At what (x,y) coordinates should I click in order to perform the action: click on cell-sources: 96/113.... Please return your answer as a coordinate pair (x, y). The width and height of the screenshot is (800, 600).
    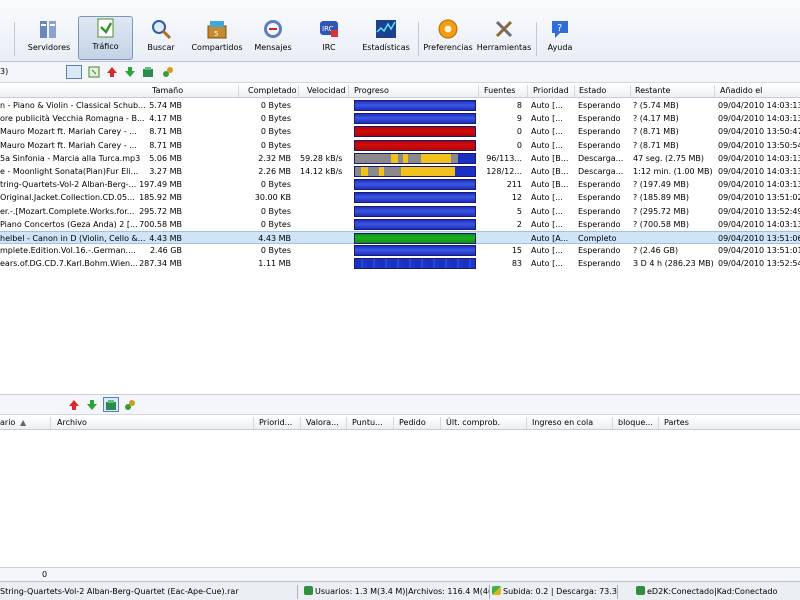
    Looking at the image, I should click on (504, 158).